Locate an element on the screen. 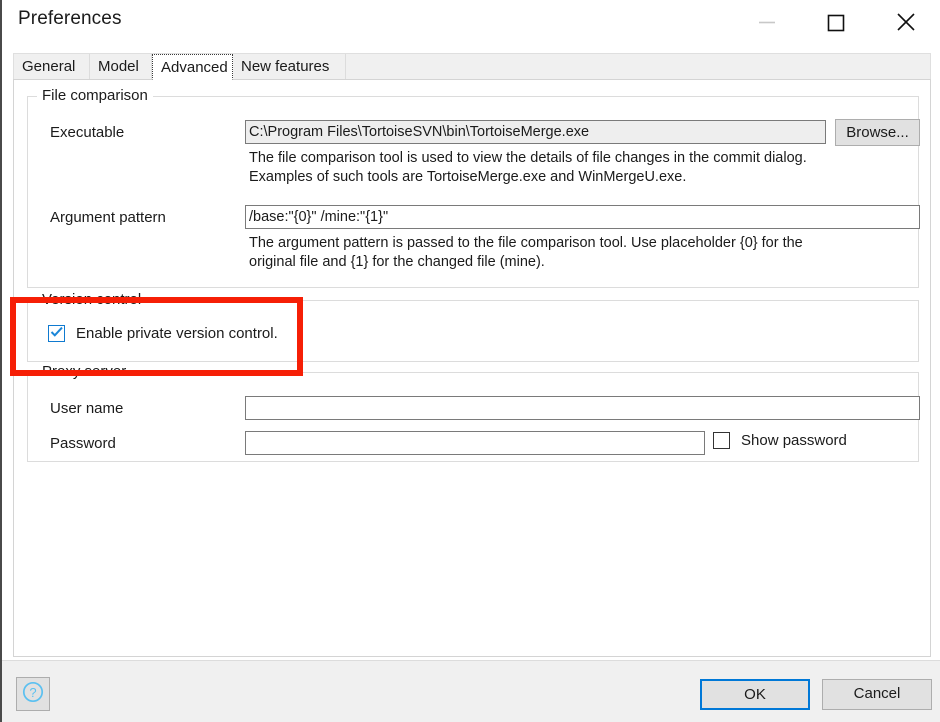 Image resolution: width=940 pixels, height=722 pixels. version-control-group-title: Version control is located at coordinates (92, 299).